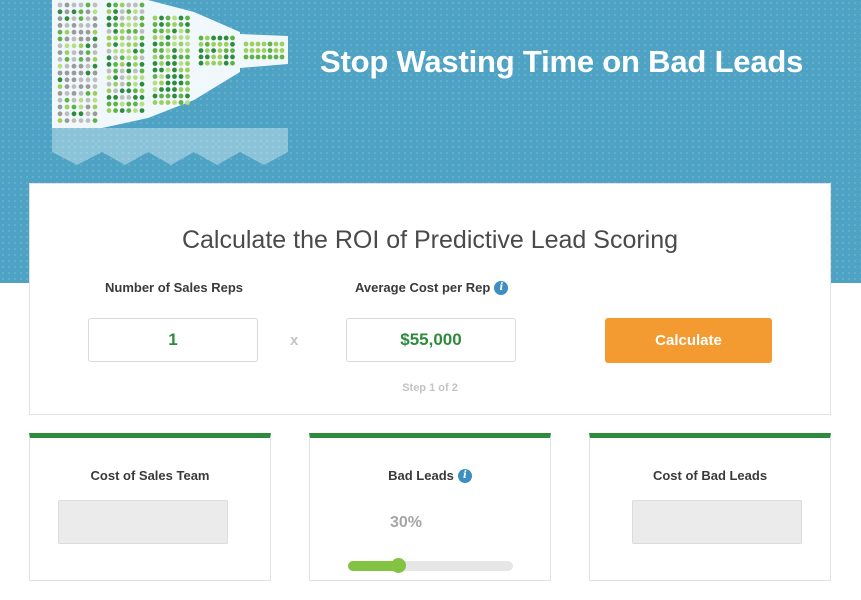 The height and width of the screenshot is (600, 861). I want to click on cost-per-rep-value: $55,000, so click(431, 339).